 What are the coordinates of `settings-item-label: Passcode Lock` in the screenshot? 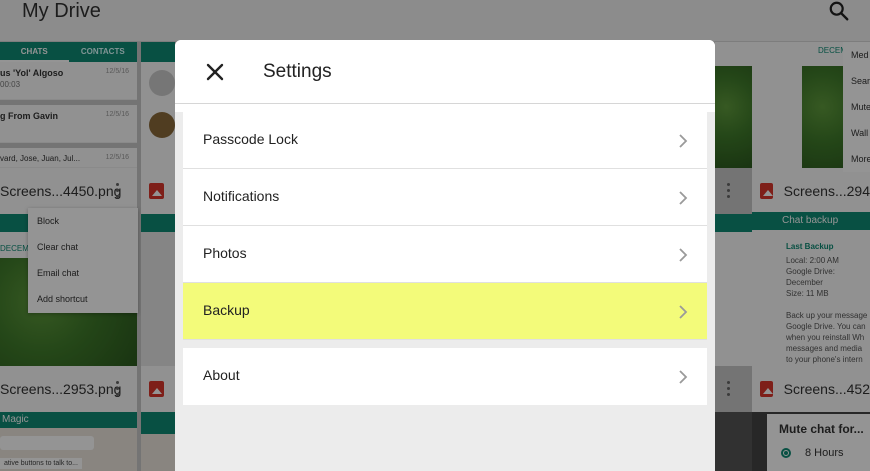 It's located at (250, 139).